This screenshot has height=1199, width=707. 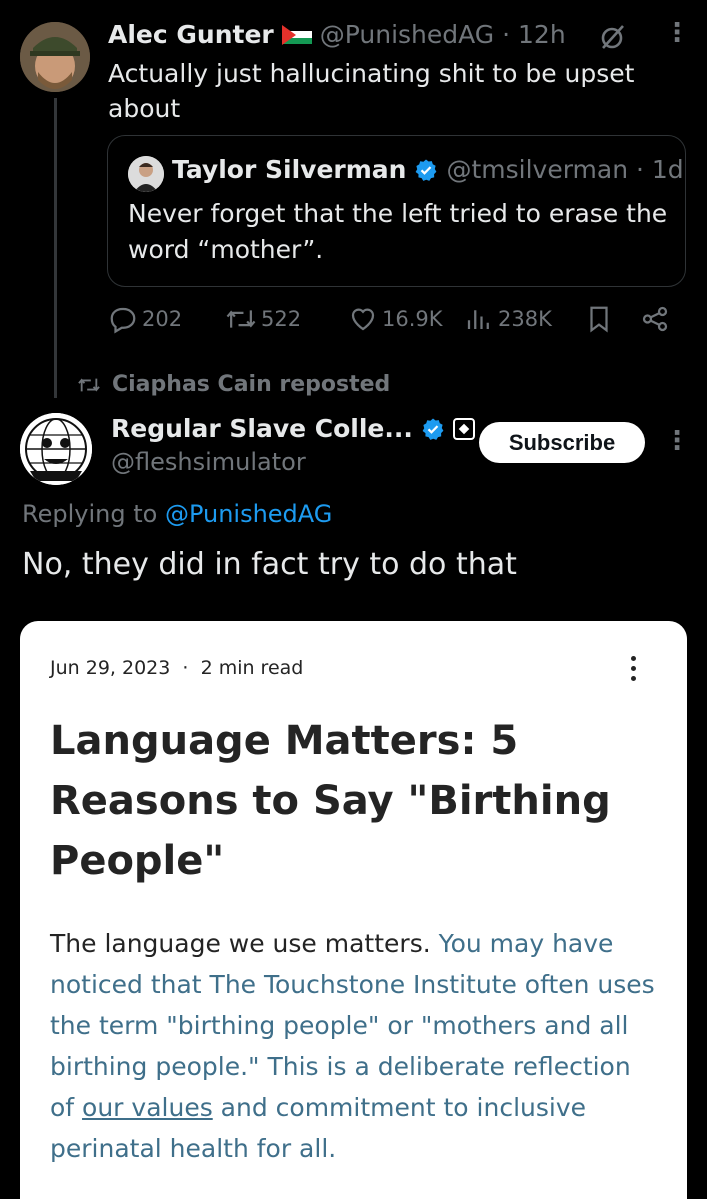 What do you see at coordinates (251, 384) in the screenshot?
I see `repost-banner-text: Ciaphas Cain reposted` at bounding box center [251, 384].